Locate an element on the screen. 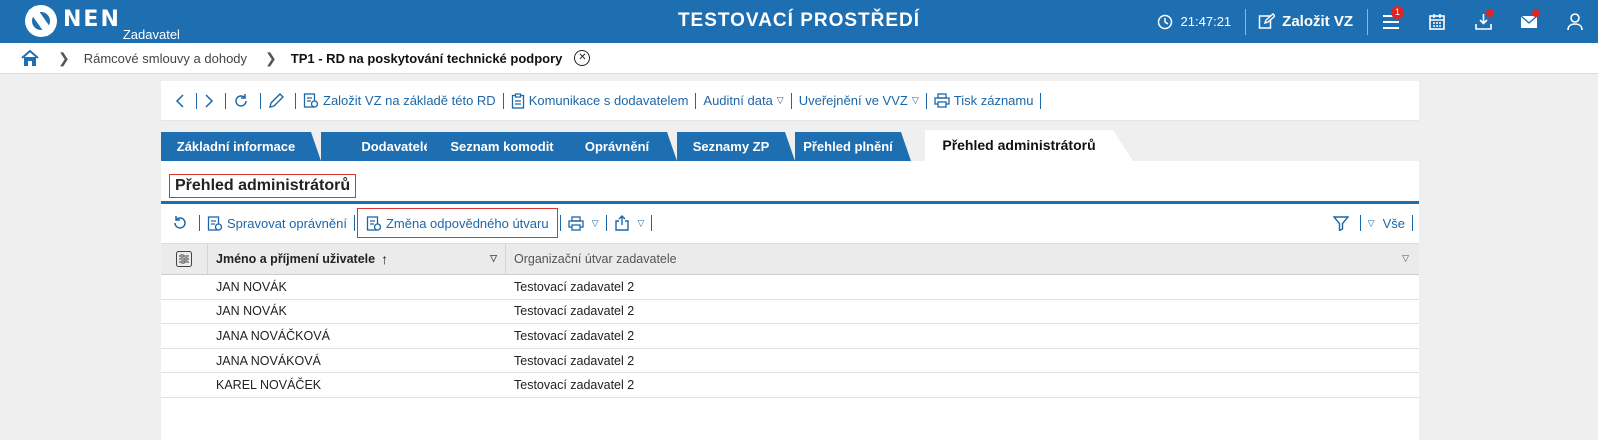 This screenshot has height=440, width=1598. change-responsible-unit-button: Změna odpovědného útvaru is located at coordinates (457, 223).